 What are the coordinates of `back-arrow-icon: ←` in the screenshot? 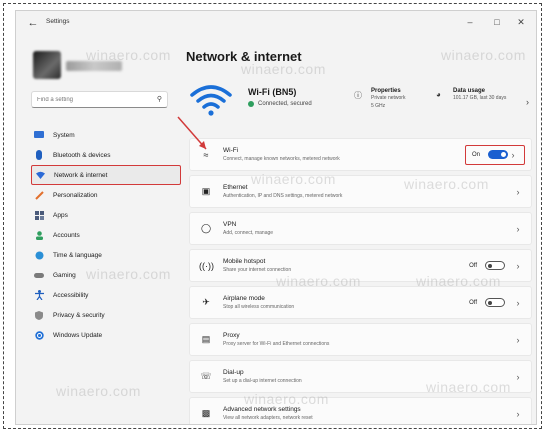 It's located at (33, 23).